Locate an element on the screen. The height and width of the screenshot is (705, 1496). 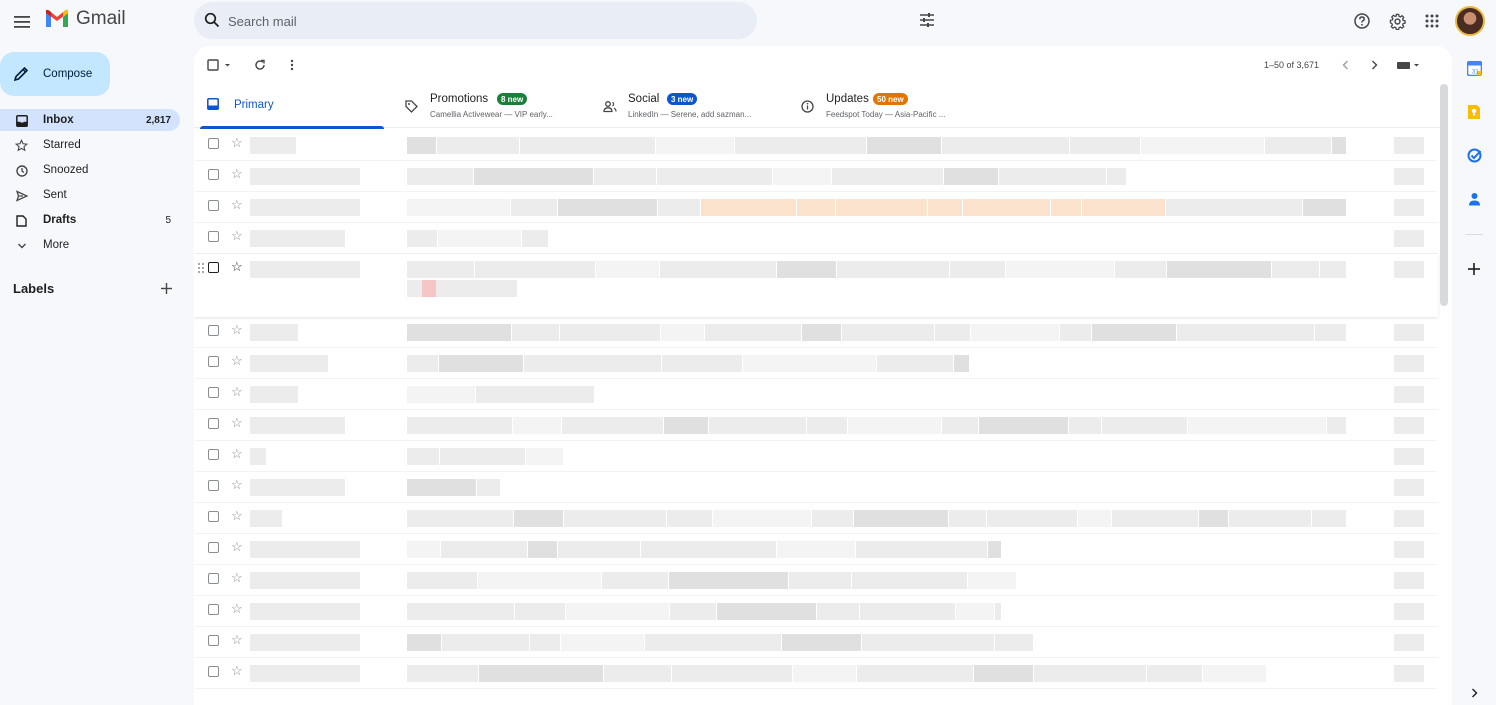
date-redacted is located at coordinates (1409, 487).